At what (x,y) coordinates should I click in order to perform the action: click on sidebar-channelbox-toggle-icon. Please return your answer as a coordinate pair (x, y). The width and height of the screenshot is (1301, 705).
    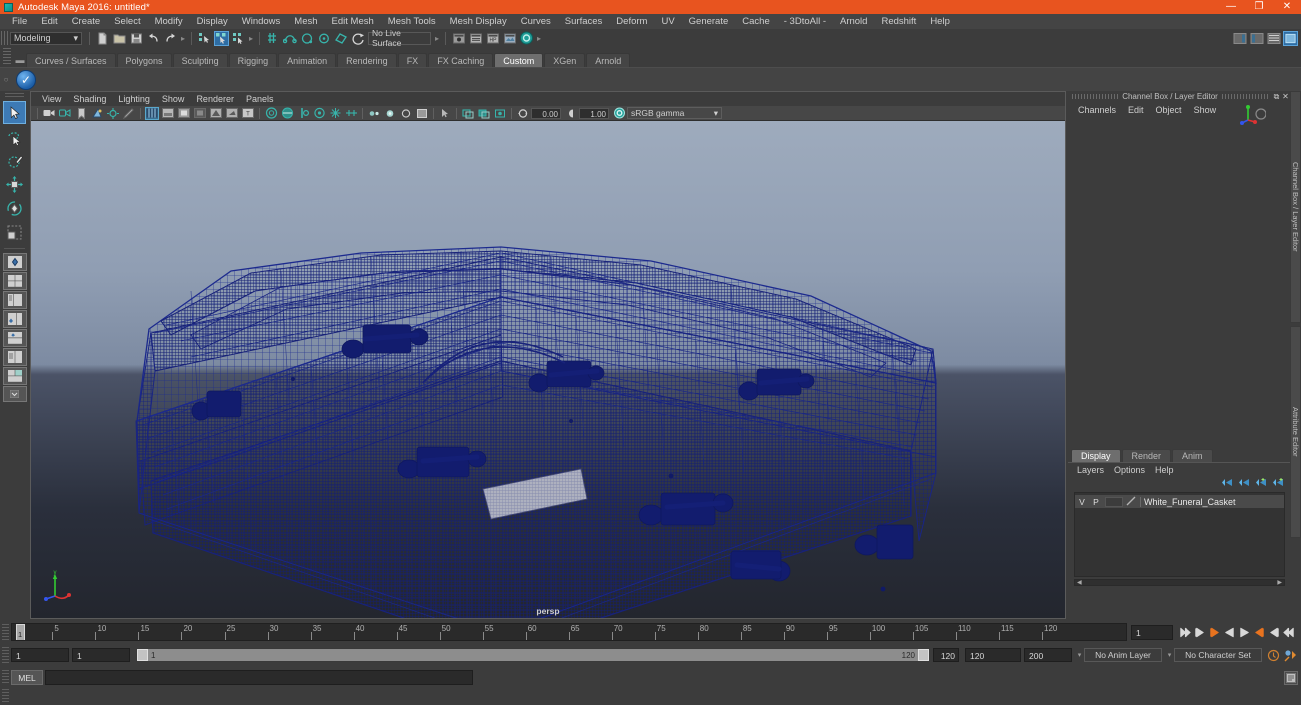
    Looking at the image, I should click on (1273, 38).